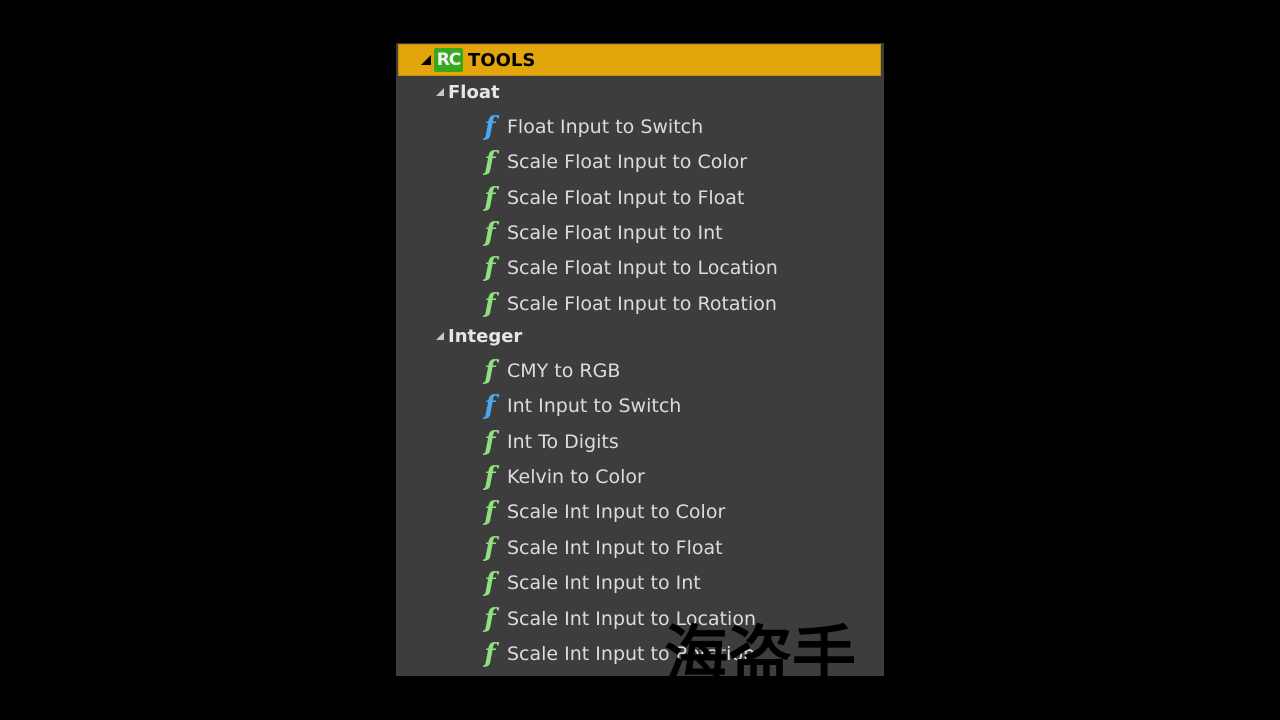 This screenshot has height=720, width=1280. I want to click on function-item: f Scale Float Input to Rotation, so click(627, 304).